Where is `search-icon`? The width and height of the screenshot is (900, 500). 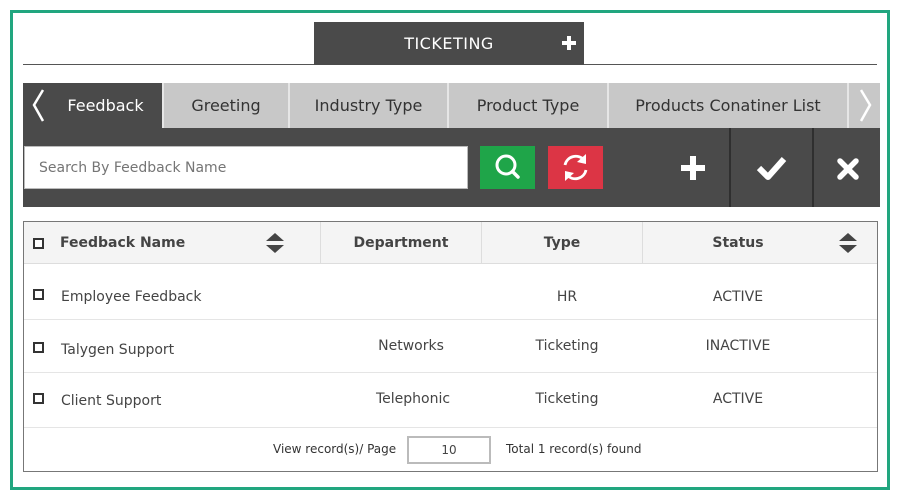 search-icon is located at coordinates (507, 166).